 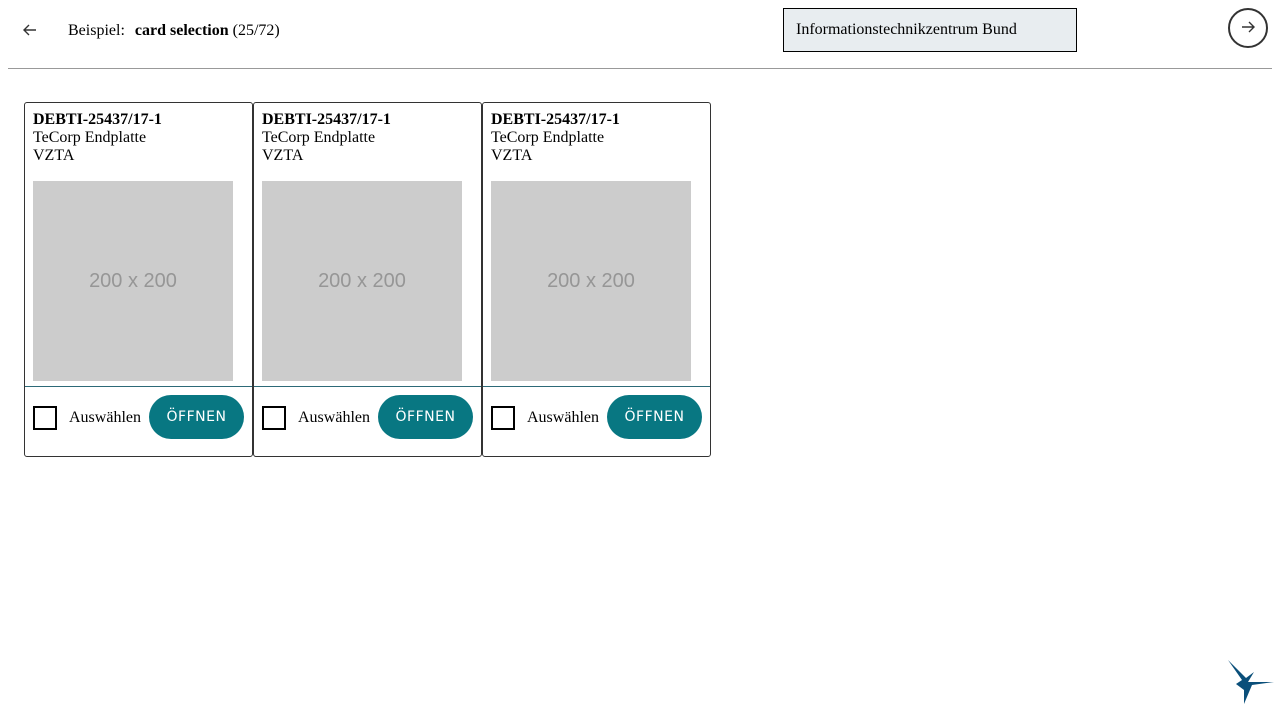 What do you see at coordinates (181, 30) in the screenshot?
I see `example-name: card selection` at bounding box center [181, 30].